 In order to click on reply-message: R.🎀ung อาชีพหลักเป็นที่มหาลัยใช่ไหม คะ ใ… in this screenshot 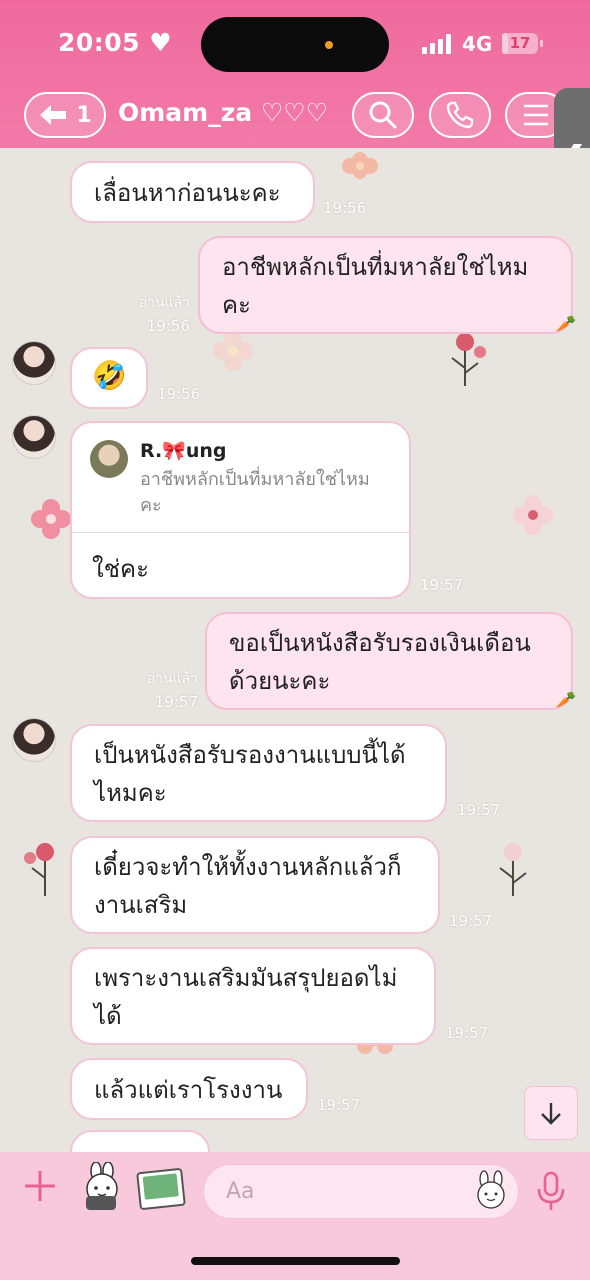, I will do `click(240, 510)`.